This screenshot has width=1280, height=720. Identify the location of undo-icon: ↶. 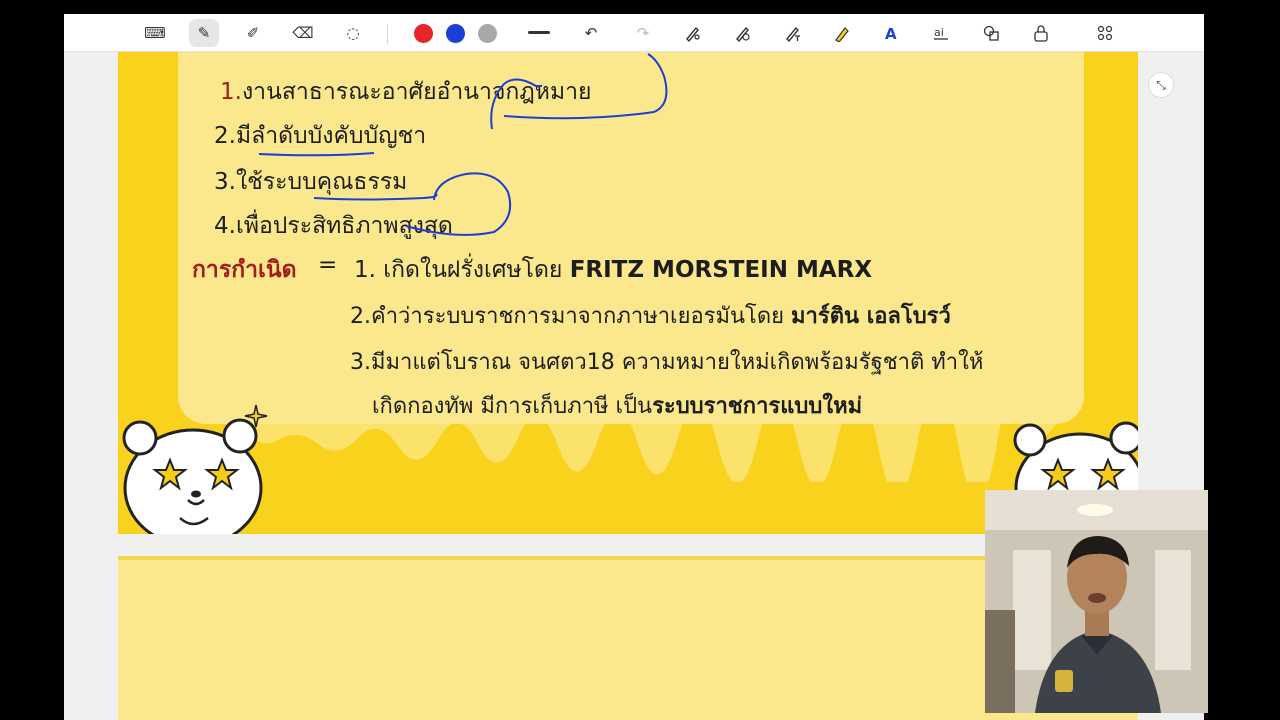
(591, 33).